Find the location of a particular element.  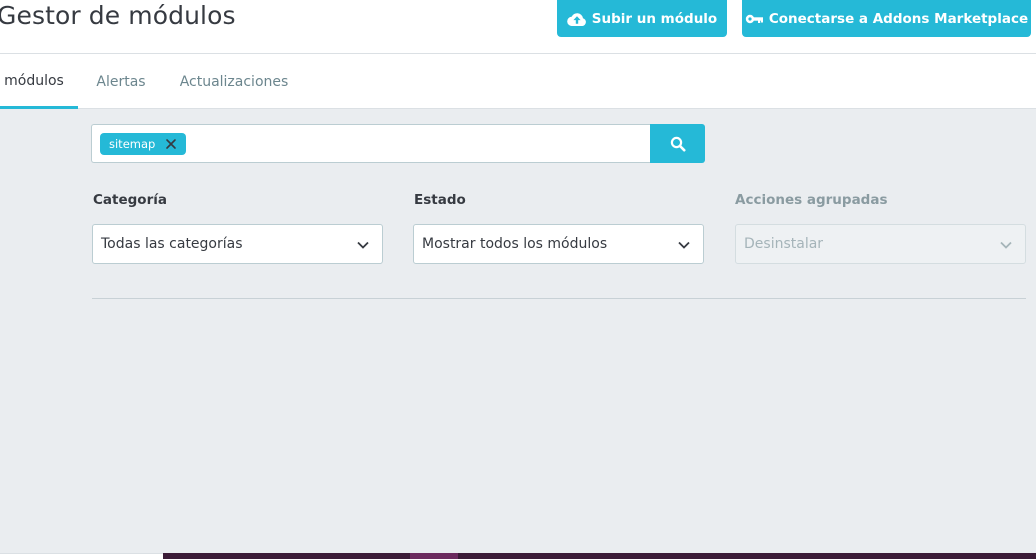

search-button is located at coordinates (677, 143).